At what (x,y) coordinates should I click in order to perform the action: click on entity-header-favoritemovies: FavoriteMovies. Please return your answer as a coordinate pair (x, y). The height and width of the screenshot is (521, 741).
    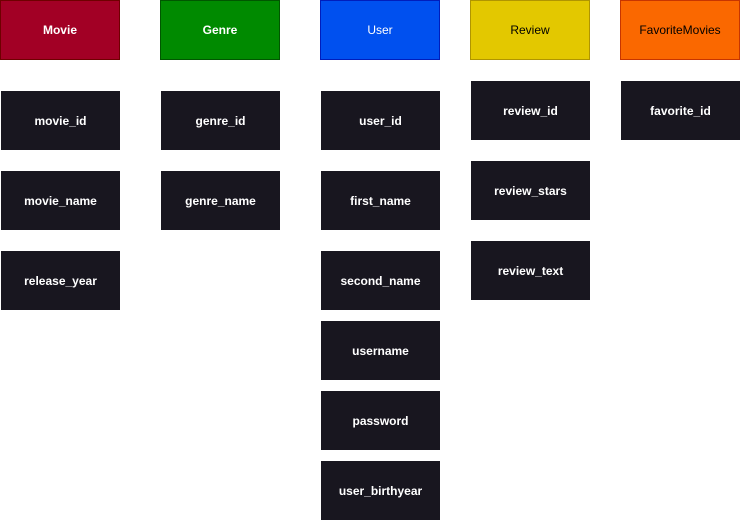
    Looking at the image, I should click on (680, 30).